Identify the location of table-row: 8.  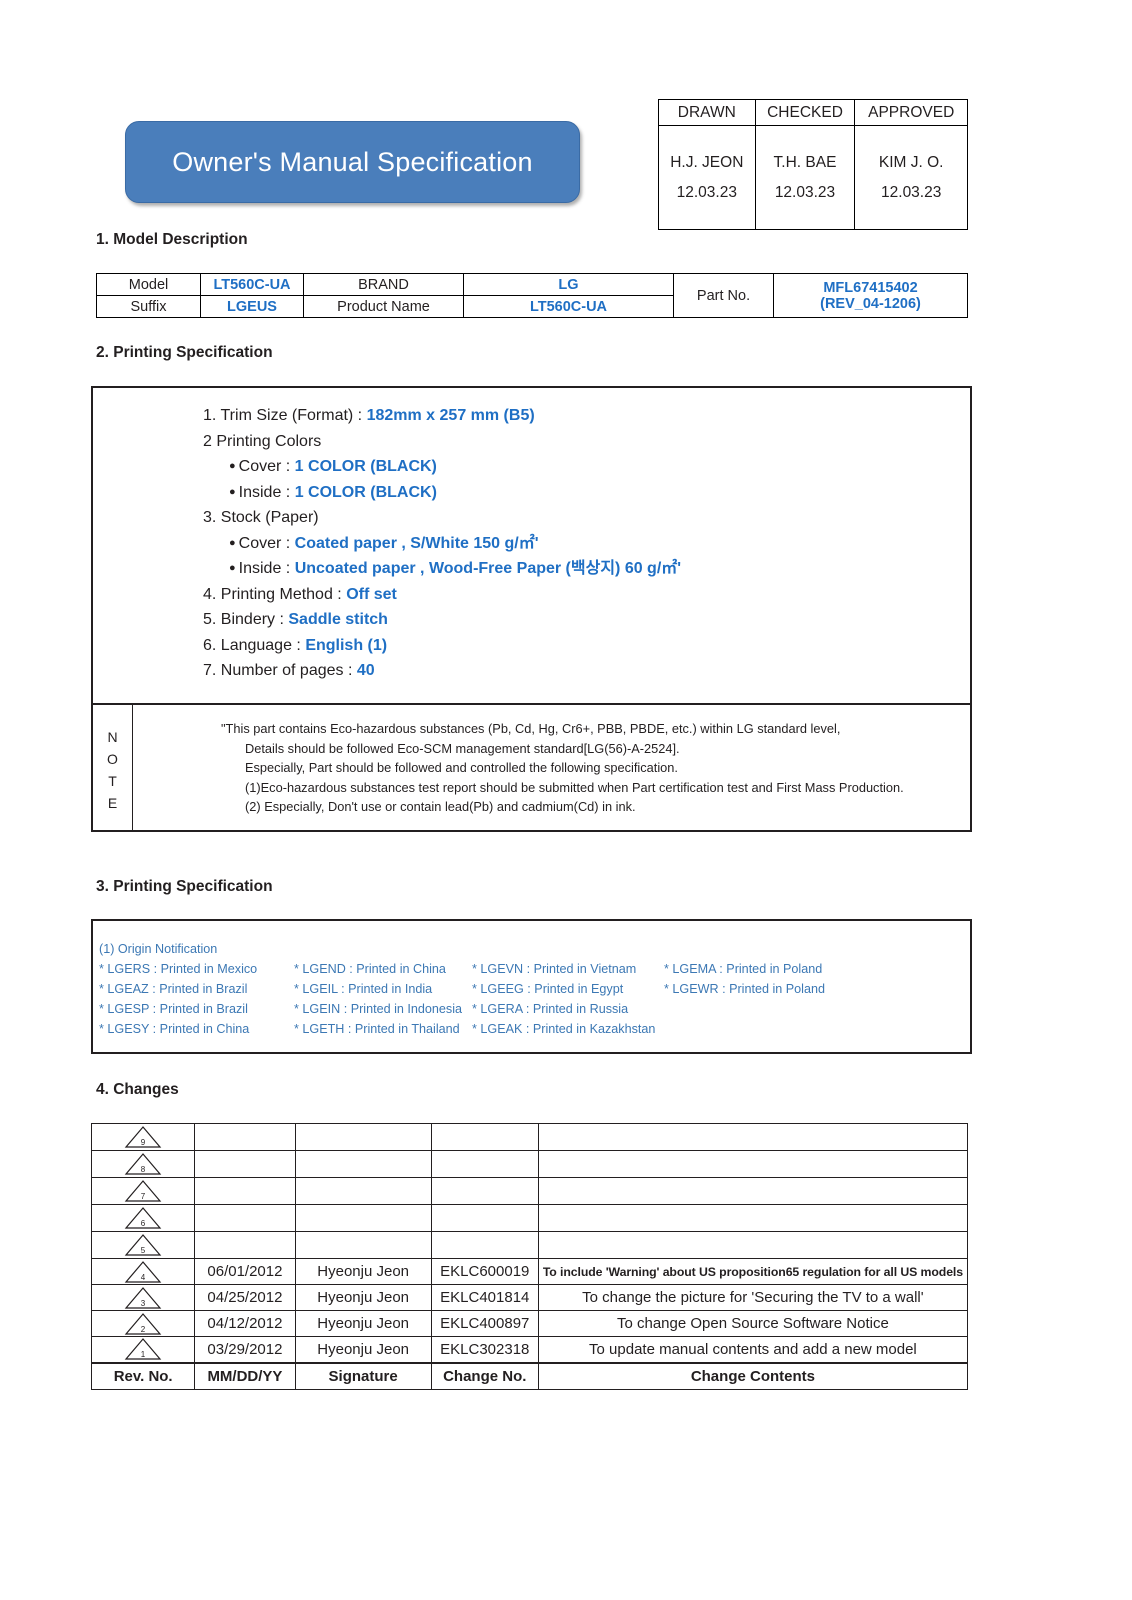
(529, 1164).